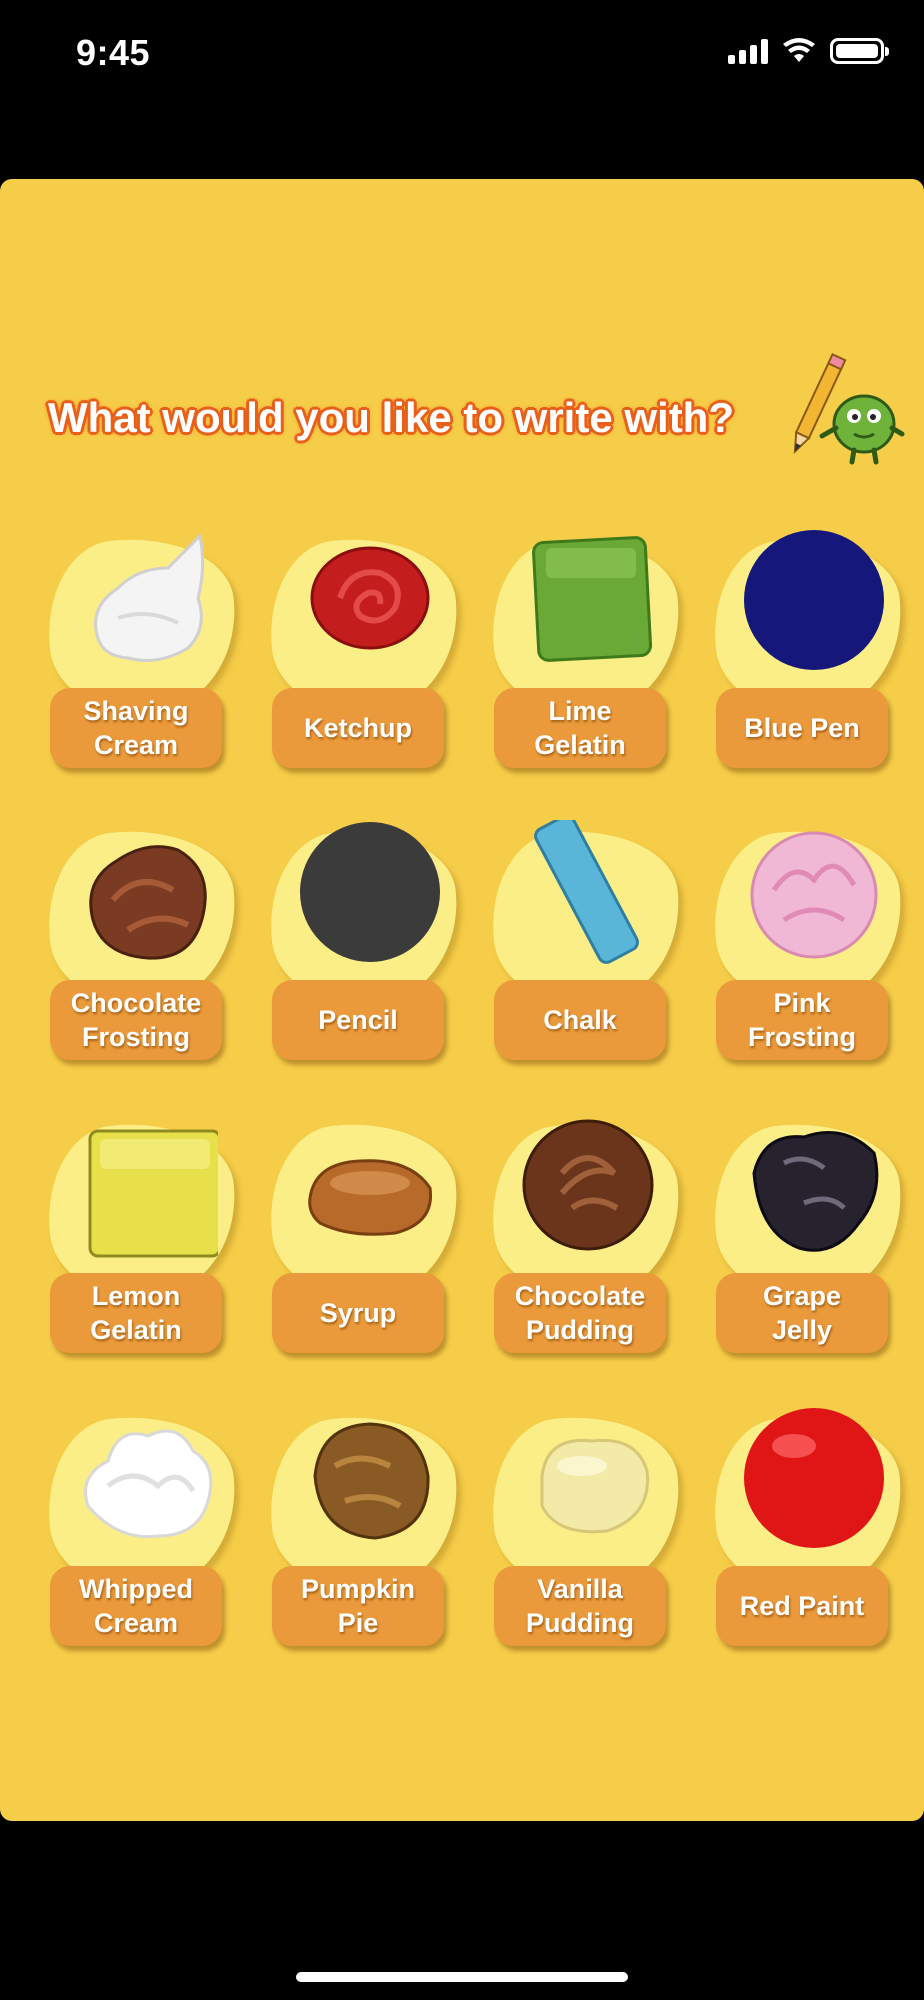 Image resolution: width=924 pixels, height=2000 pixels. Describe the element at coordinates (149, 597) in the screenshot. I see `shaving-cream-icon` at that location.